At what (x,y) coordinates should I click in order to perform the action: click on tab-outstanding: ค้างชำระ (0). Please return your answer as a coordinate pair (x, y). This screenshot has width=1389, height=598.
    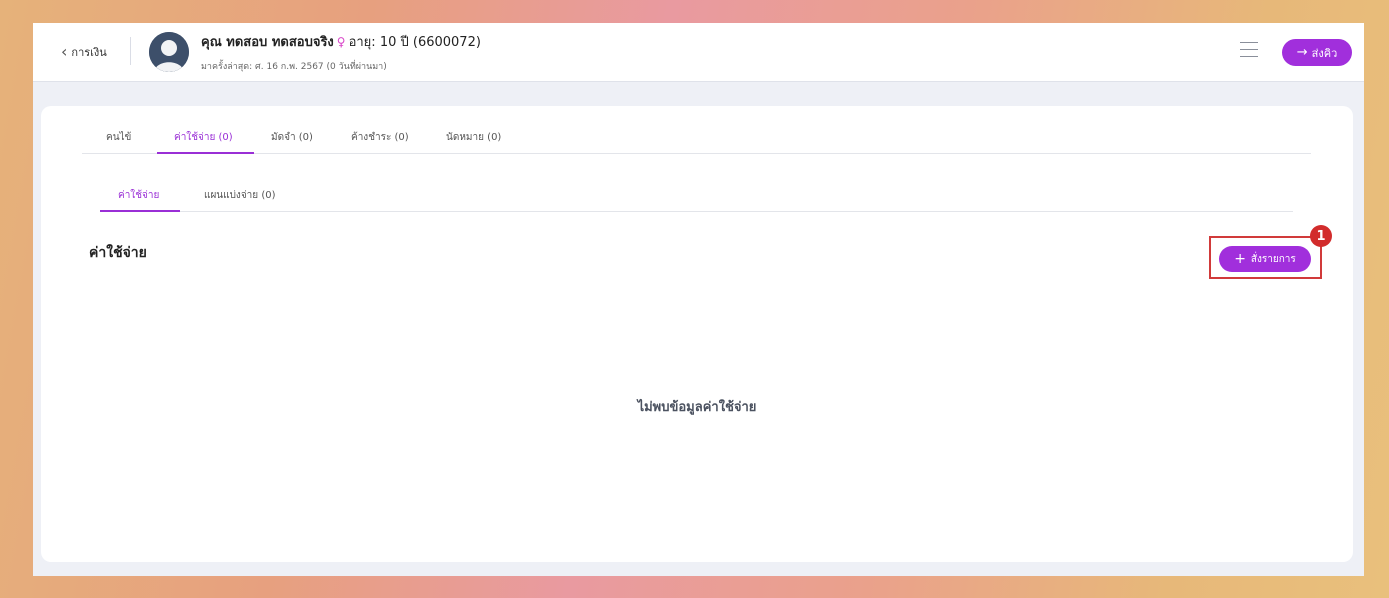
    Looking at the image, I should click on (380, 137).